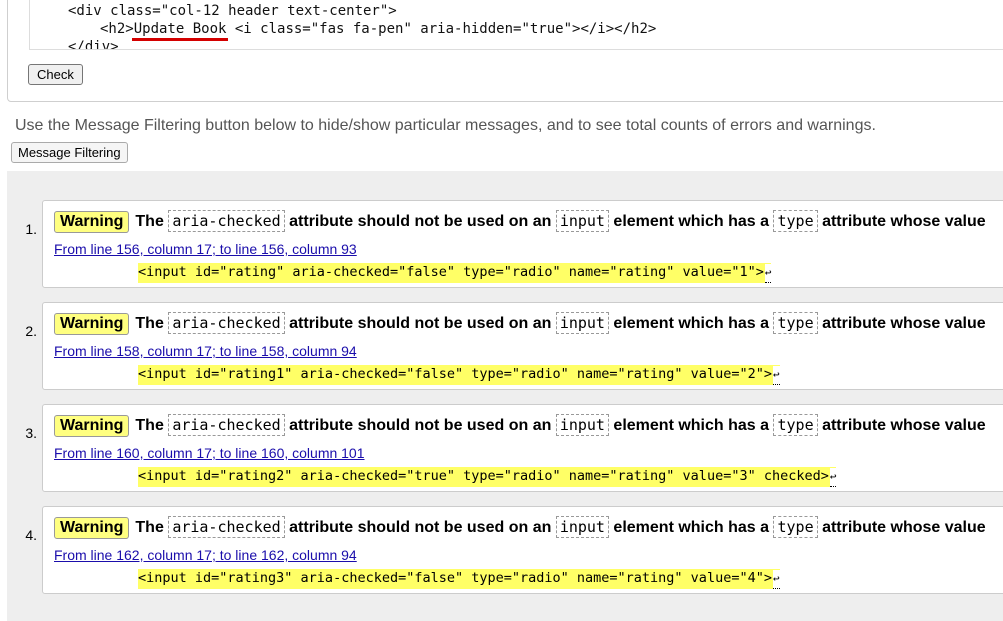 The image size is (1003, 621). I want to click on message-number: 1., so click(31, 229).